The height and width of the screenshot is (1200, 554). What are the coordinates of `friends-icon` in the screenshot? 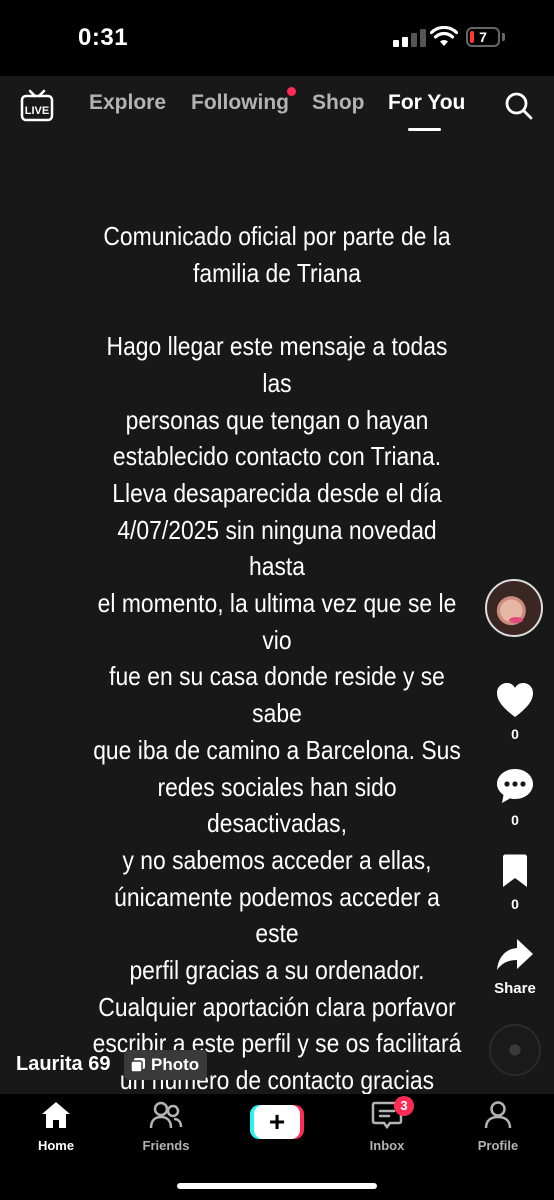 It's located at (166, 1115).